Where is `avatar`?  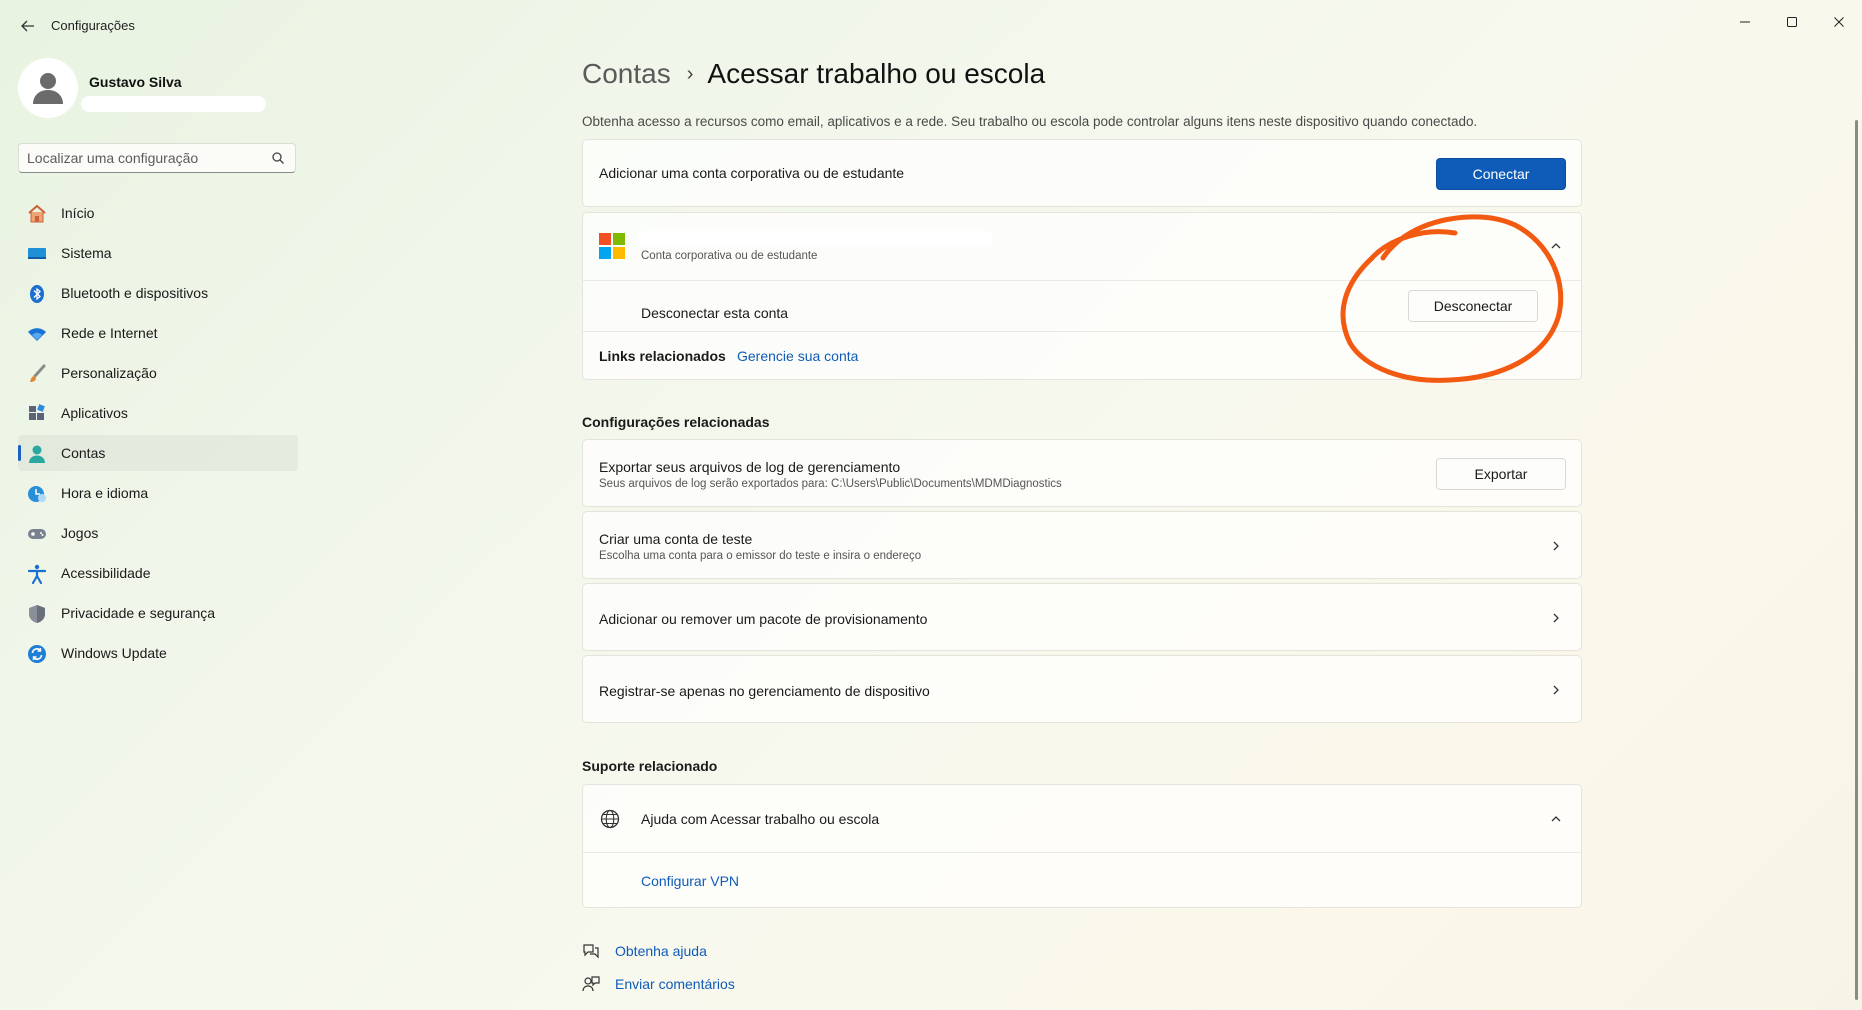 avatar is located at coordinates (48, 88).